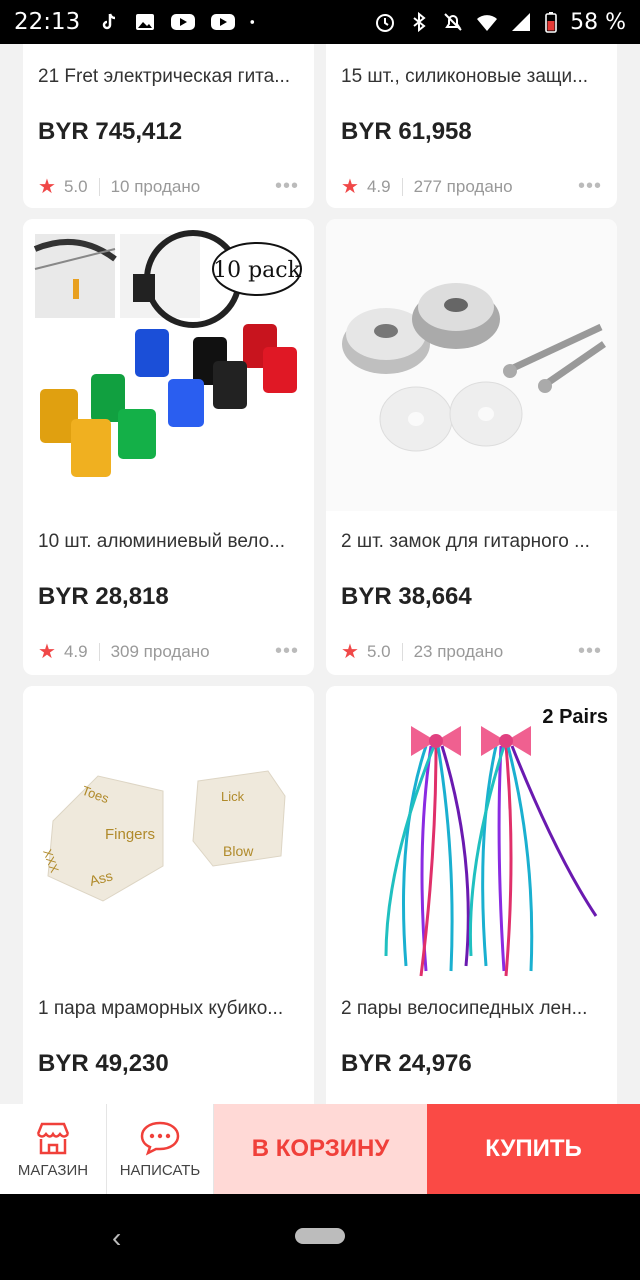  Describe the element at coordinates (103, 1063) in the screenshot. I see `product-price: BYR 49,230` at that location.